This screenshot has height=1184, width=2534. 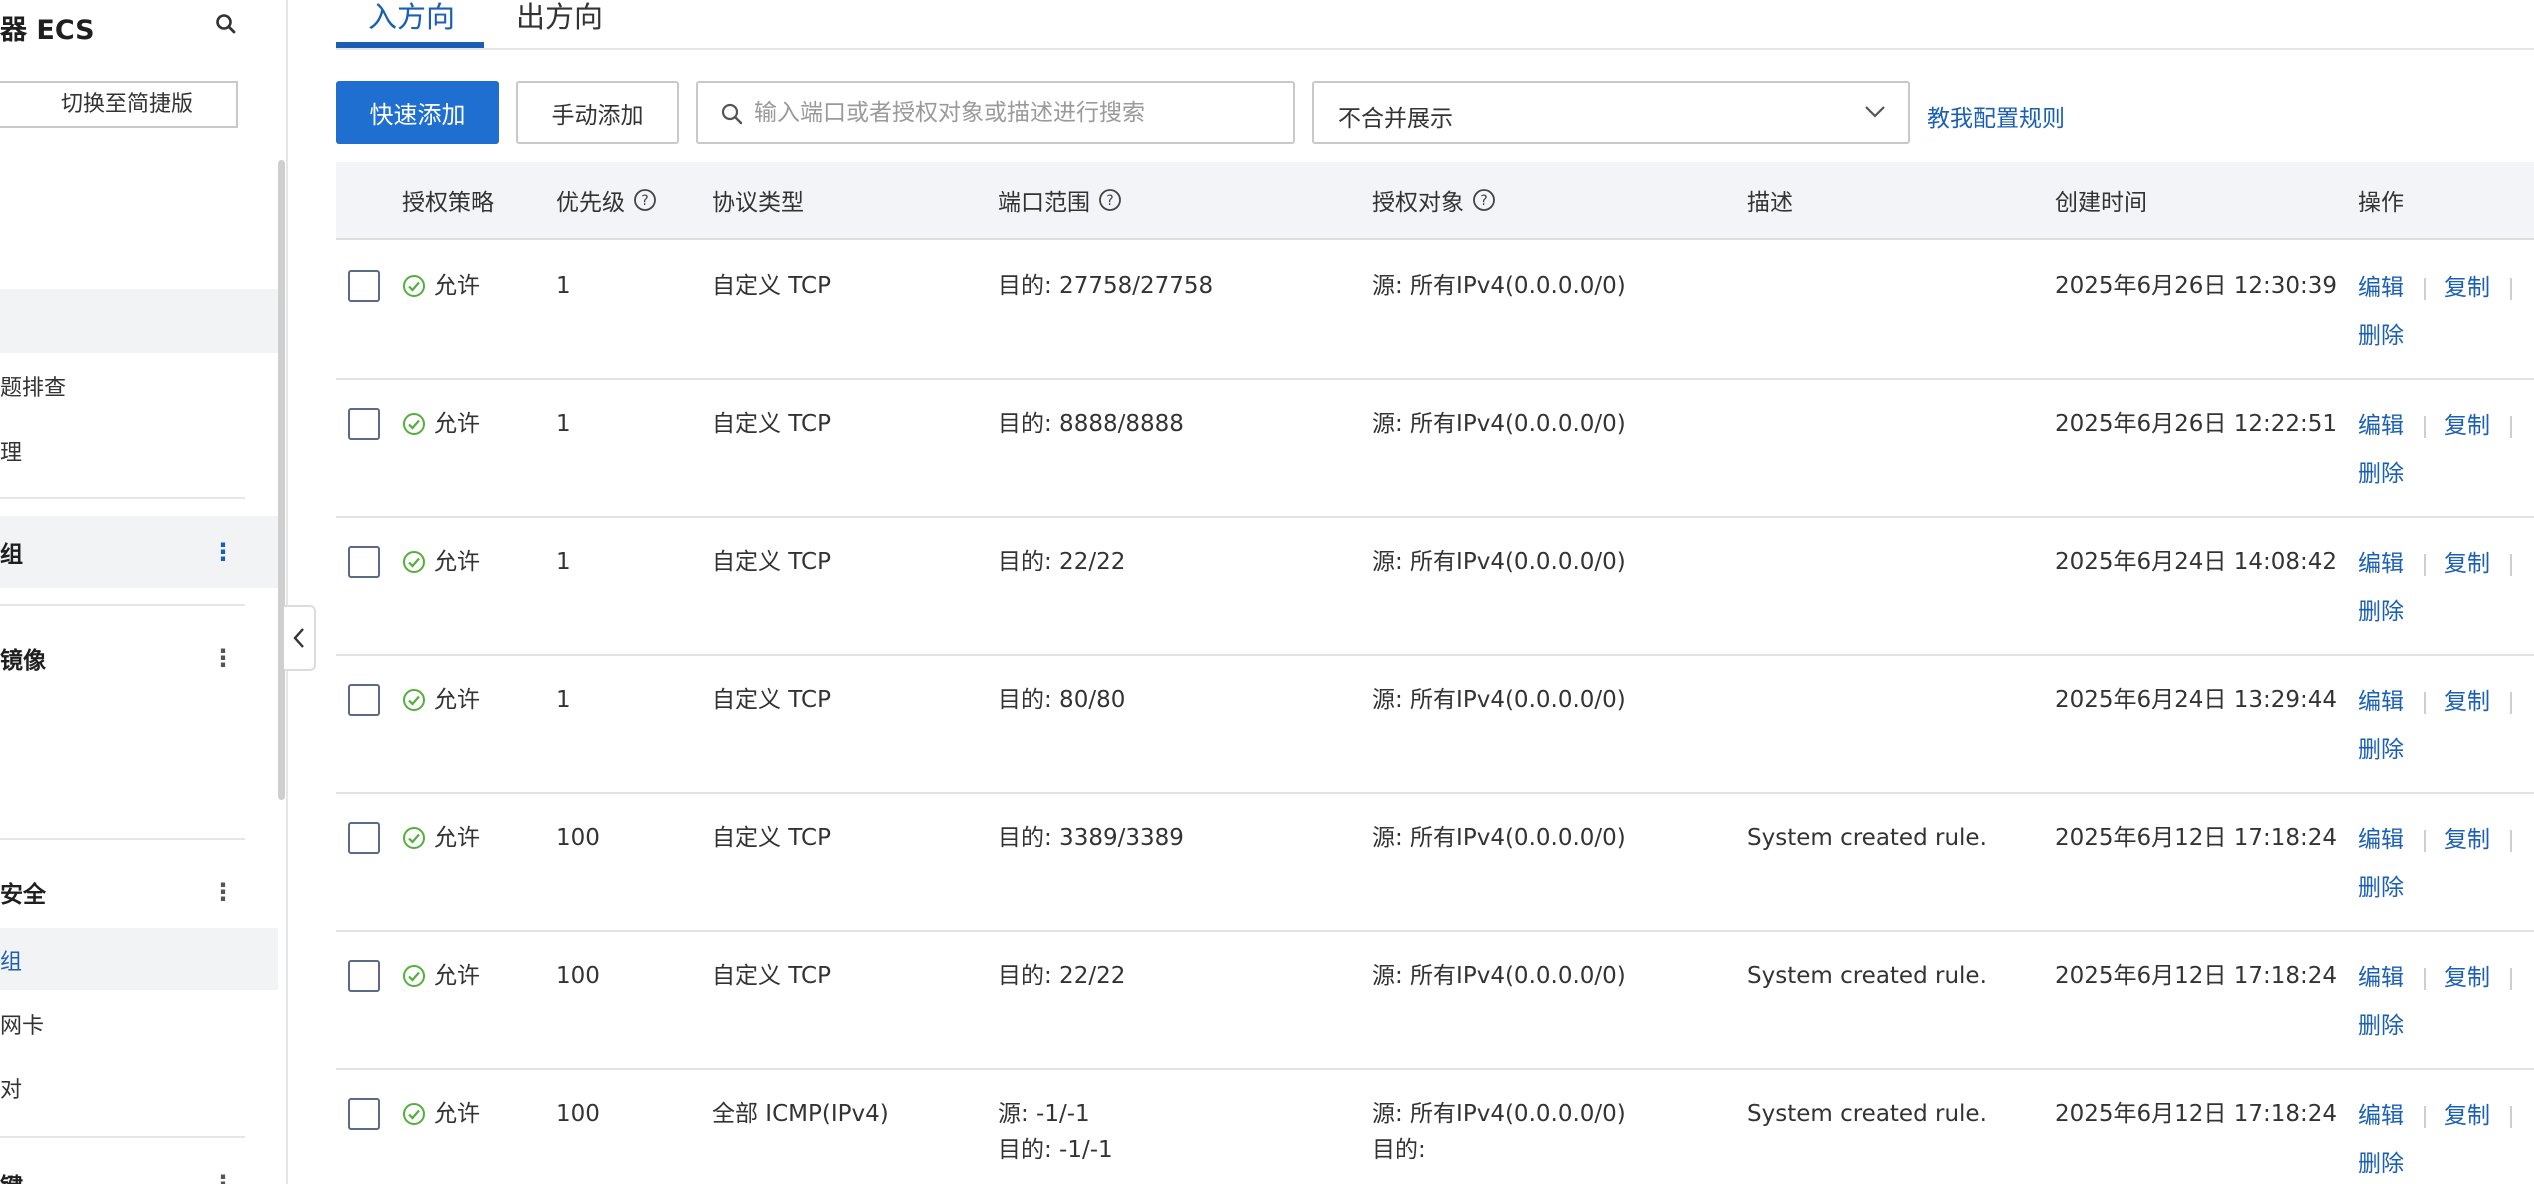 What do you see at coordinates (2196, 700) in the screenshot?
I see `created-cell: 2025年6月24日 13:29:44` at bounding box center [2196, 700].